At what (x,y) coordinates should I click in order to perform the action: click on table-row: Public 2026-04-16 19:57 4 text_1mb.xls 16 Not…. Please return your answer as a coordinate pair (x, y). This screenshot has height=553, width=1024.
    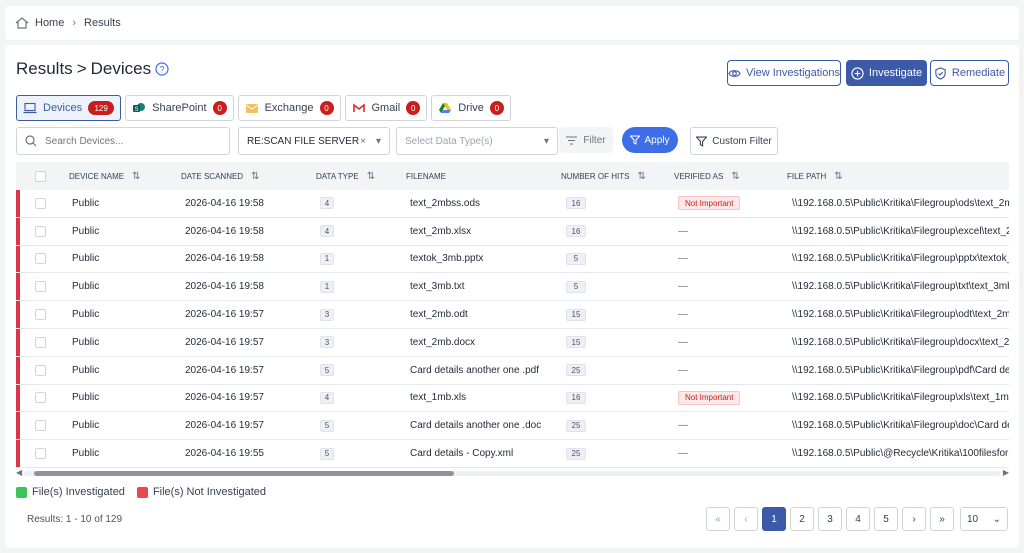
    Looking at the image, I should click on (512, 398).